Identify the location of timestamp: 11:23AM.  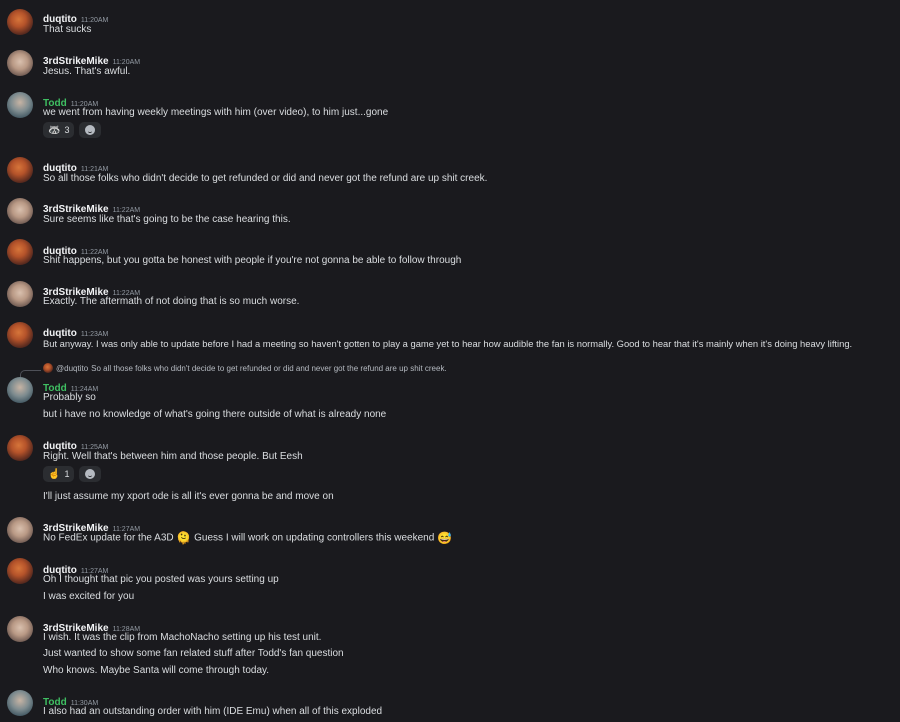
(94, 334).